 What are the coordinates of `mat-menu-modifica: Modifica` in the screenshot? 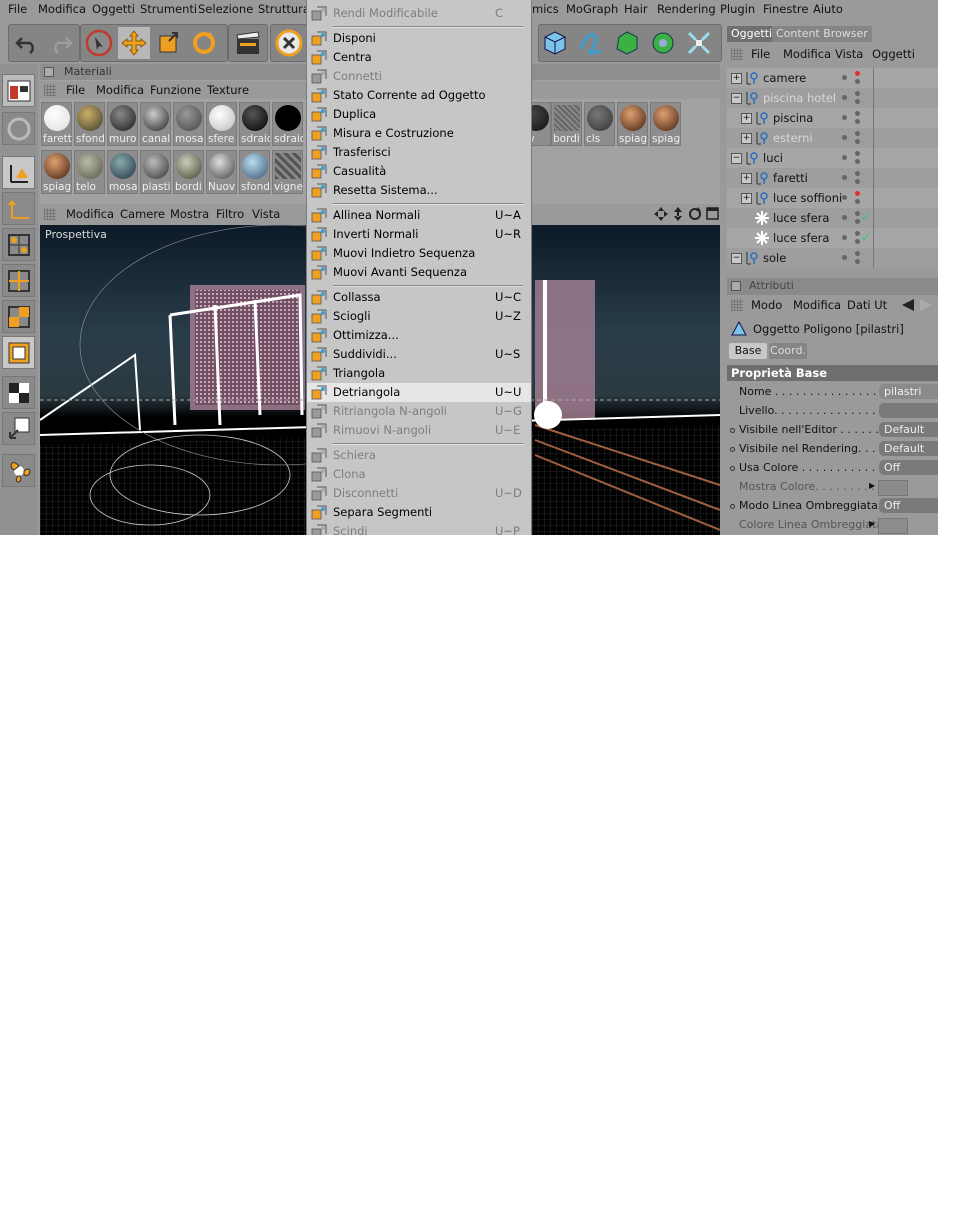 It's located at (120, 90).